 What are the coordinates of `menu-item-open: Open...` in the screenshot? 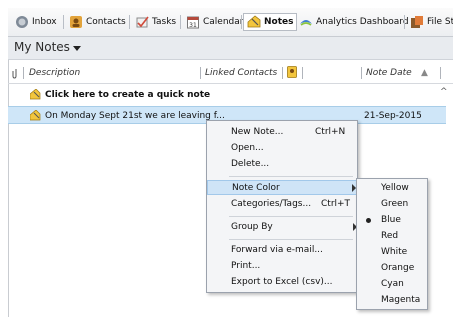 It's located at (282, 148).